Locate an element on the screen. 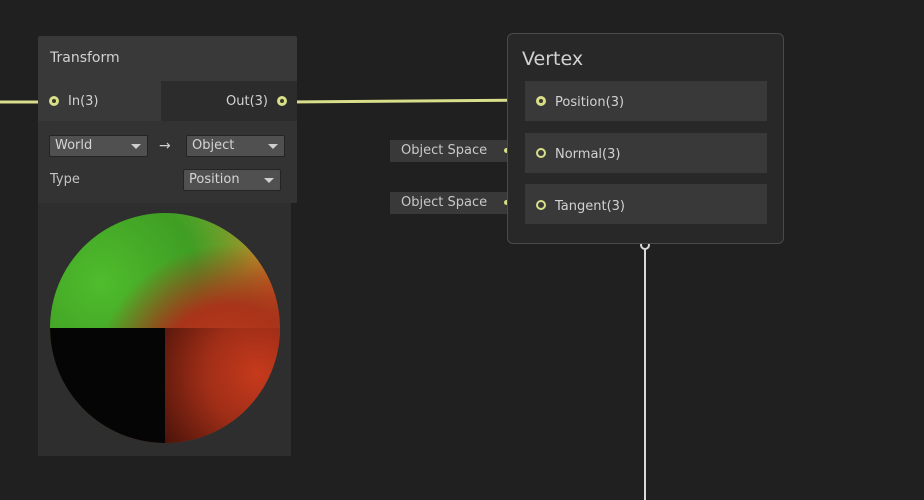 This screenshot has width=924, height=500. output-port-icon is located at coordinates (282, 101).